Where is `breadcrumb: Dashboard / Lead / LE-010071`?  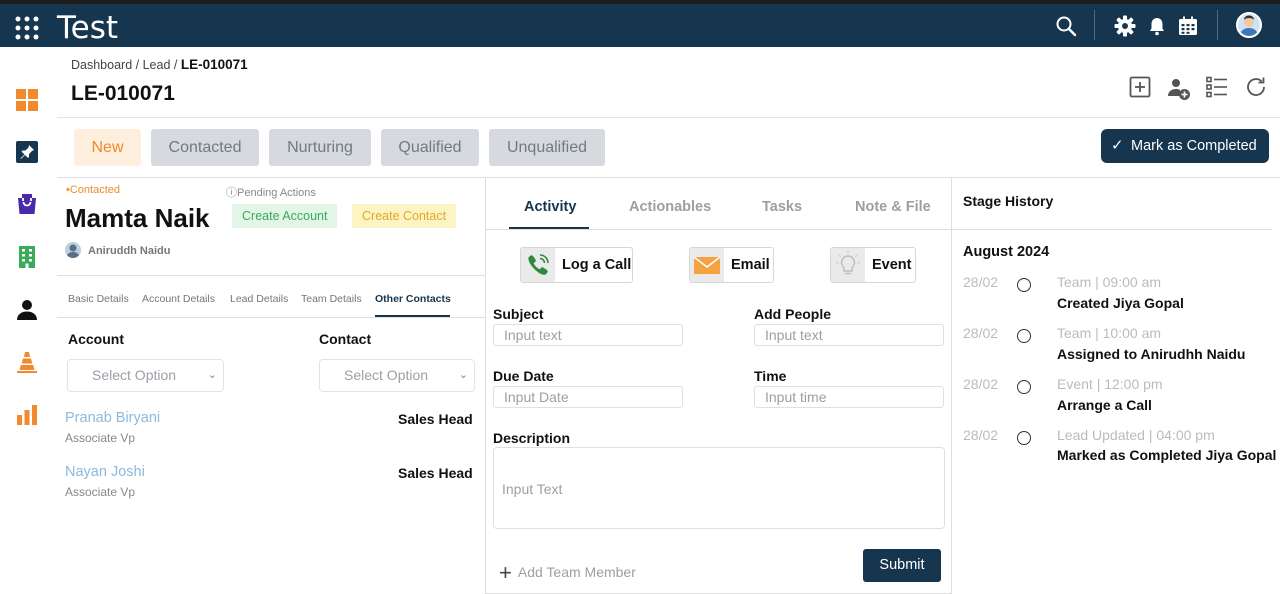 breadcrumb: Dashboard / Lead / LE-010071 is located at coordinates (159, 64).